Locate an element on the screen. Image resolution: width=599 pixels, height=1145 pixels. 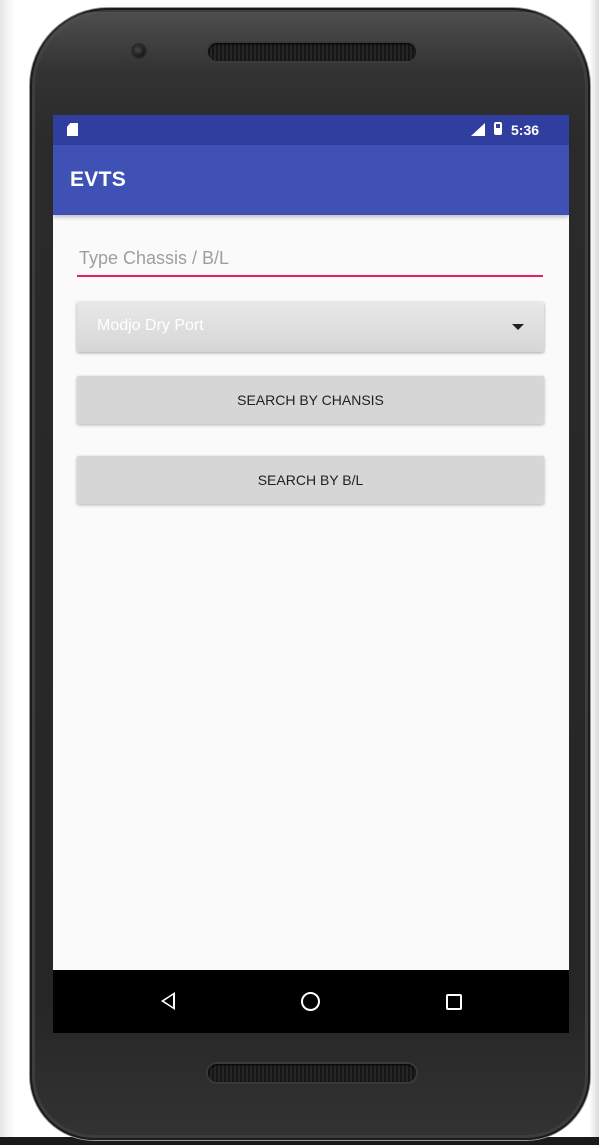
signal-icon is located at coordinates (478, 129).